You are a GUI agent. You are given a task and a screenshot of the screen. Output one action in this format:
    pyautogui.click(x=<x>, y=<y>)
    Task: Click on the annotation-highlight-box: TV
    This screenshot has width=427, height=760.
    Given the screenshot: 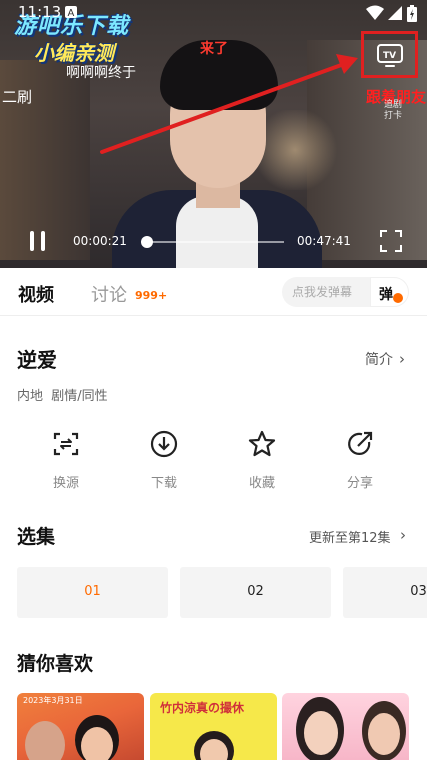 What is the action you would take?
    pyautogui.click(x=389, y=54)
    